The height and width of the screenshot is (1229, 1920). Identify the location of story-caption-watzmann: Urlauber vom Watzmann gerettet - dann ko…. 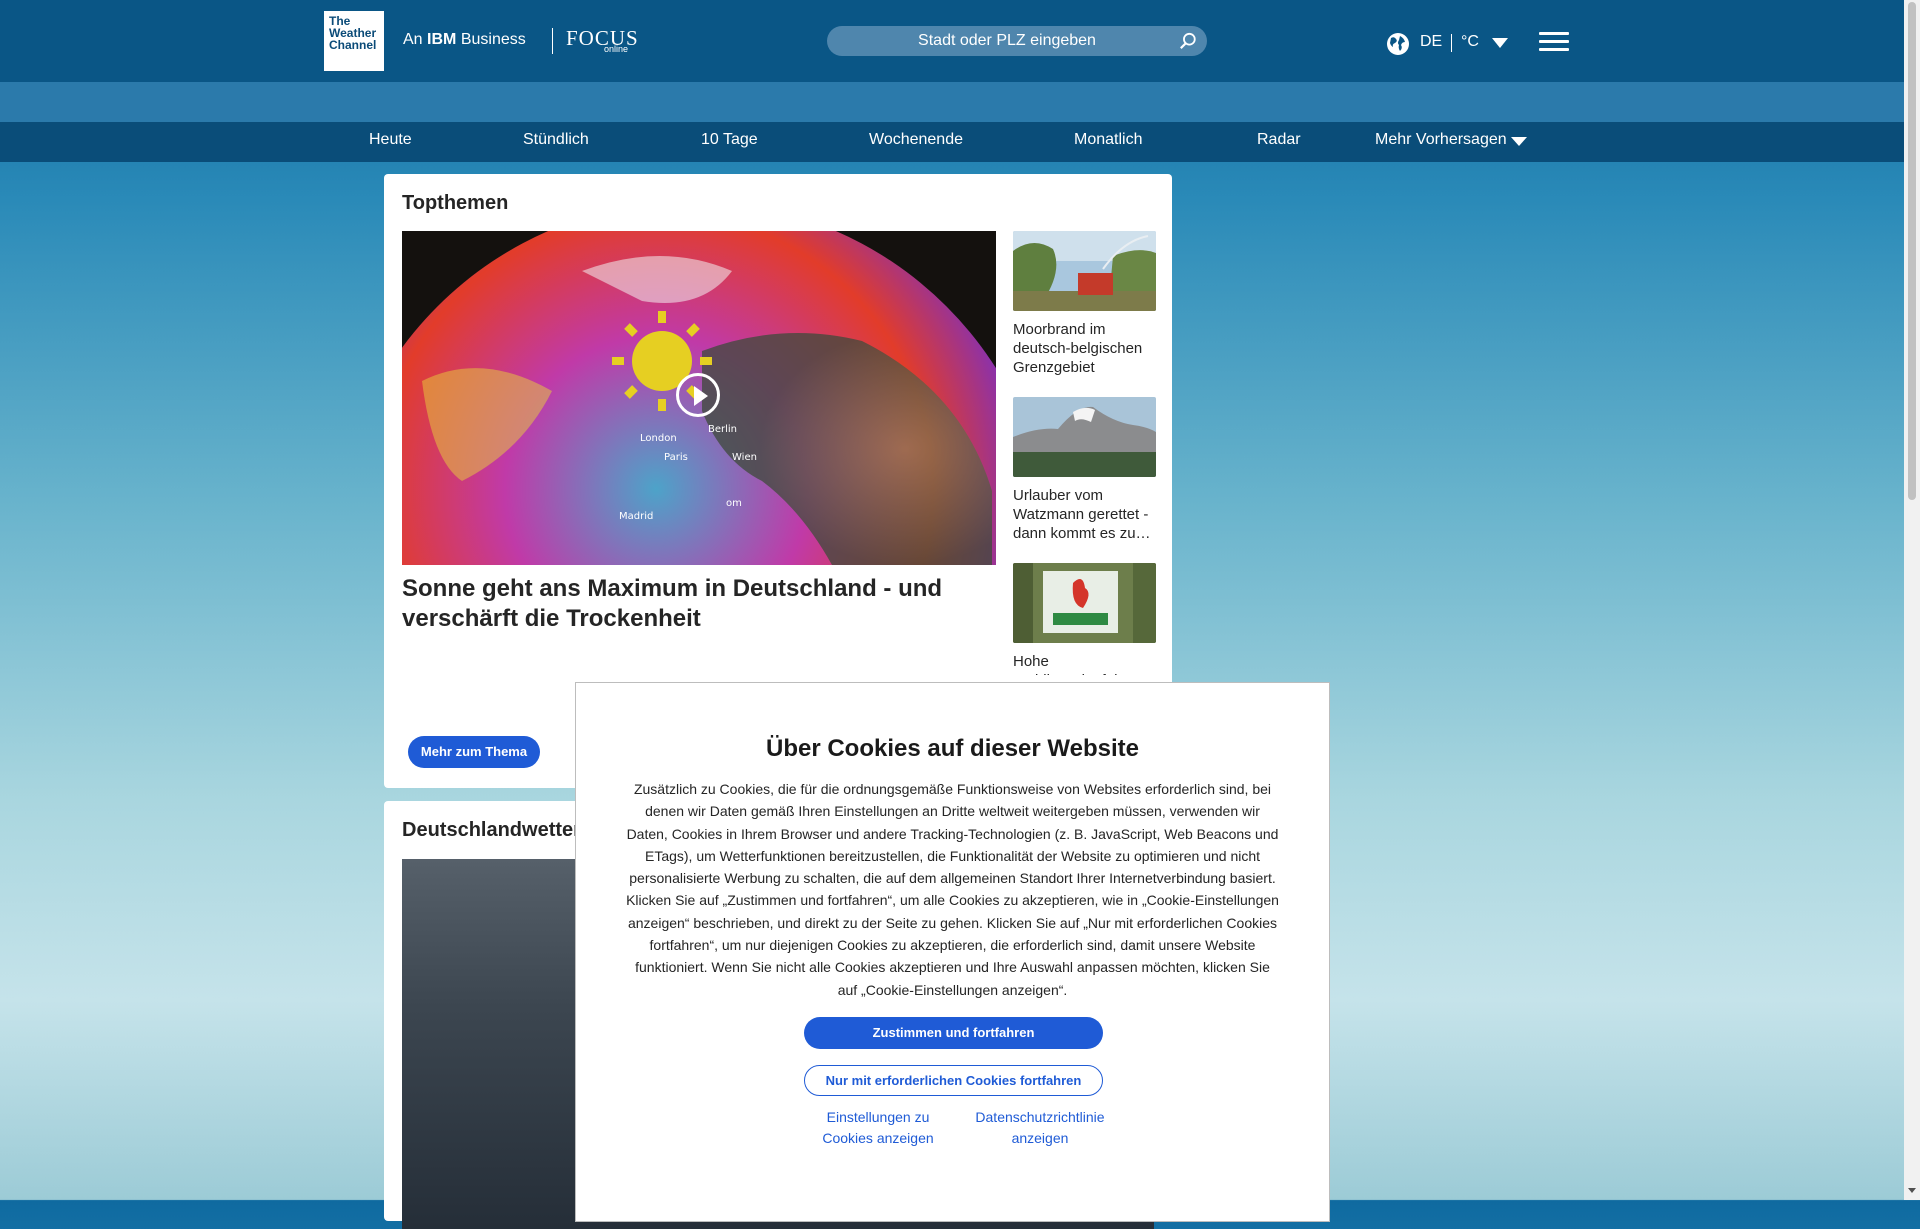
(1084, 514).